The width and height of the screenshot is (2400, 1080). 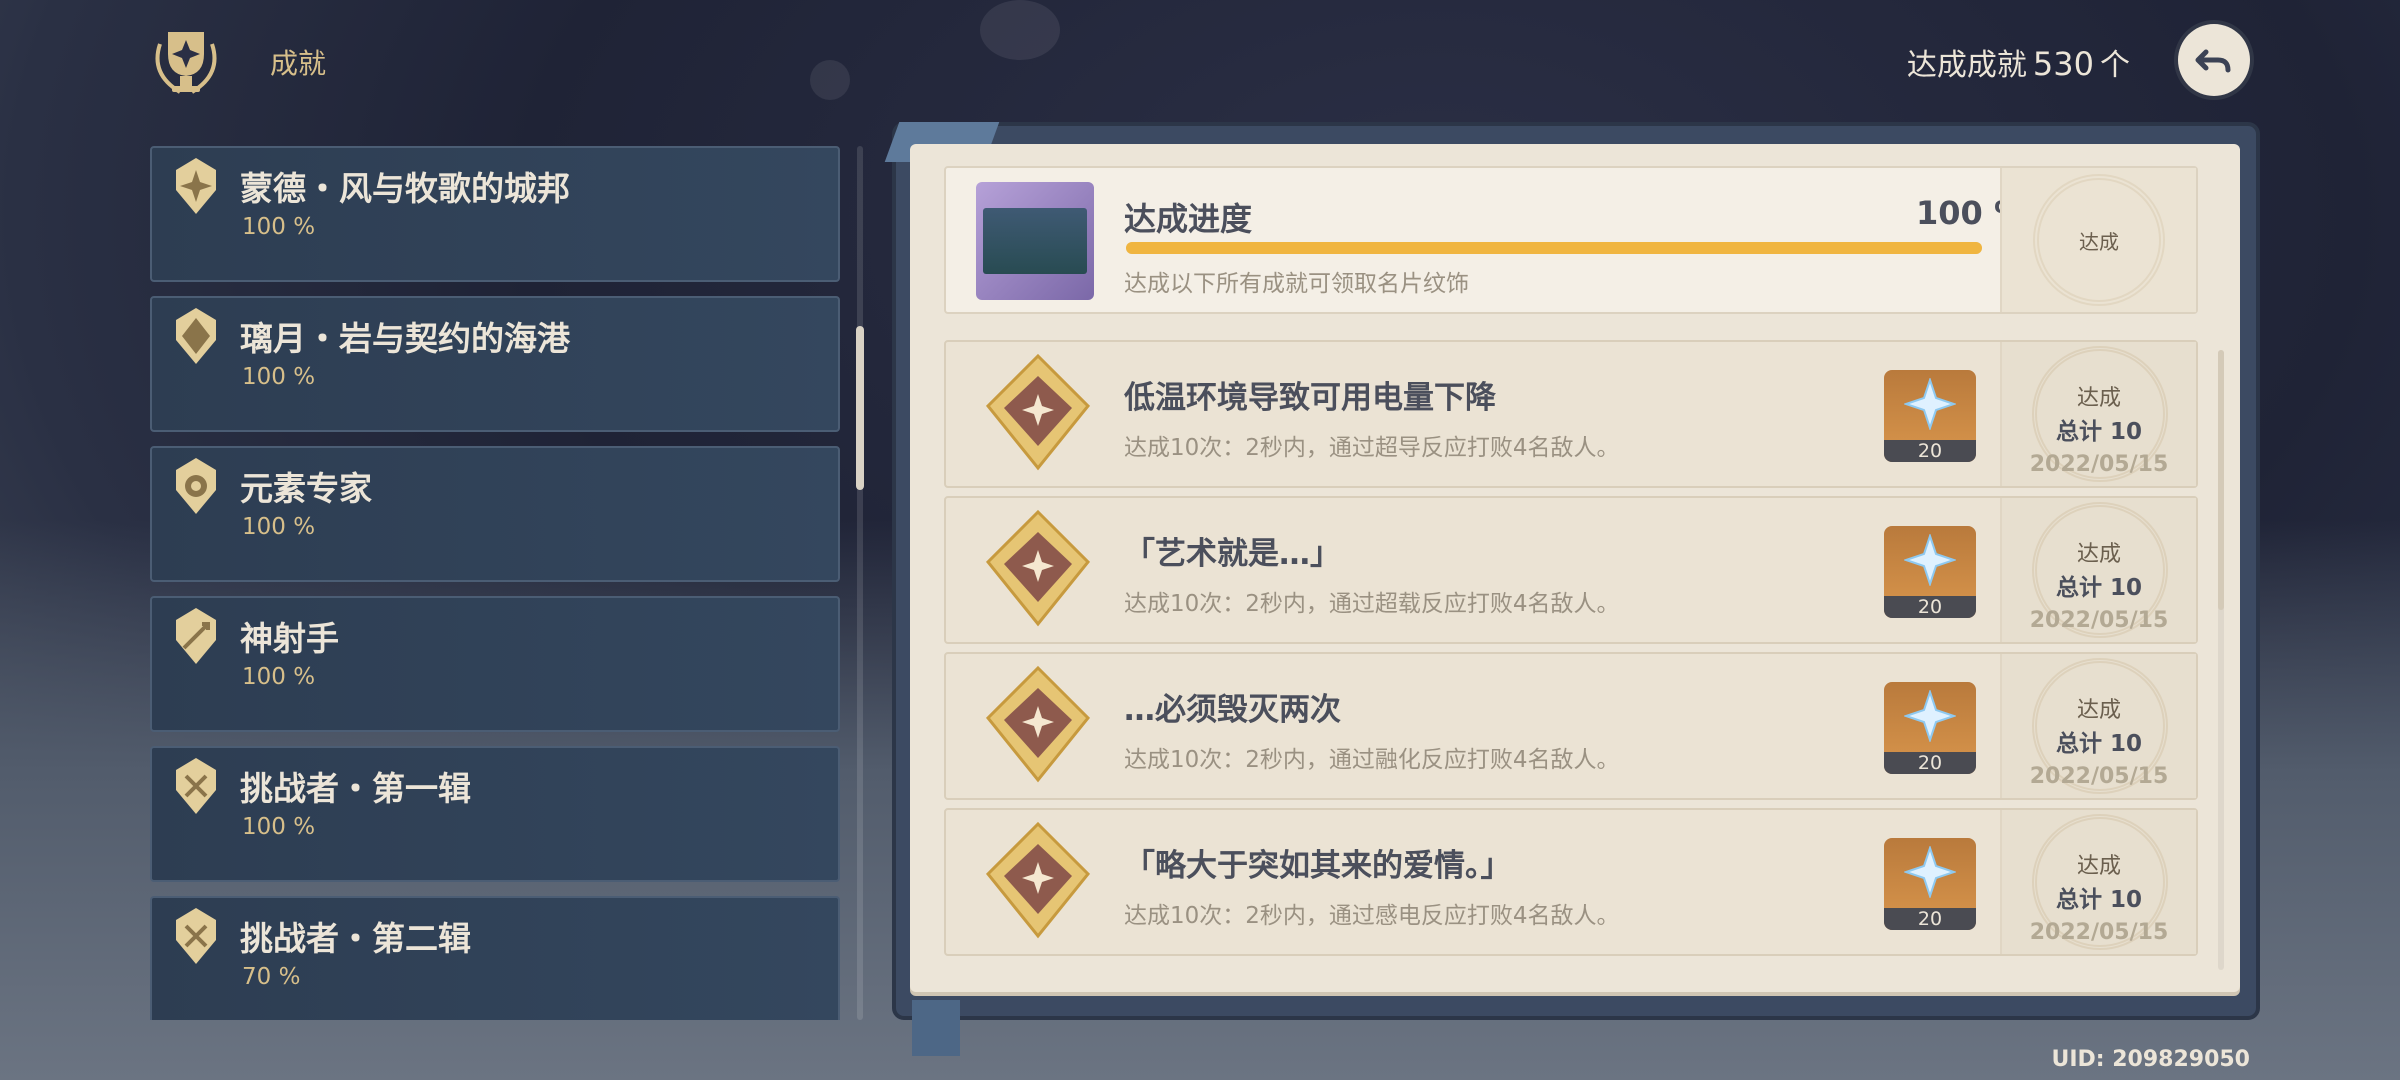 I want to click on achievement-title: …必须毁灭两次, so click(x=1232, y=710).